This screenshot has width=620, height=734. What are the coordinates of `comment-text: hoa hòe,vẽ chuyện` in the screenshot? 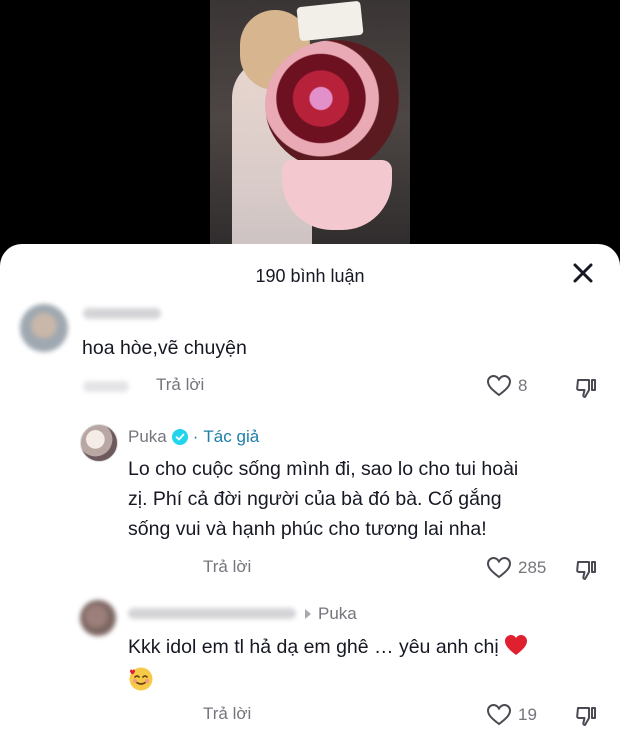 It's located at (164, 348).